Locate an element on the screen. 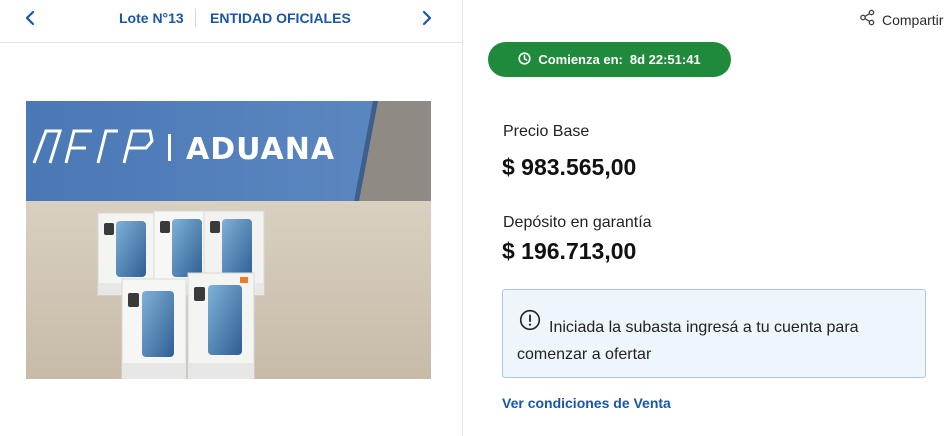 Image resolution: width=950 pixels, height=436 pixels. deposit-value: $ 196.713,00 is located at coordinates (569, 251).